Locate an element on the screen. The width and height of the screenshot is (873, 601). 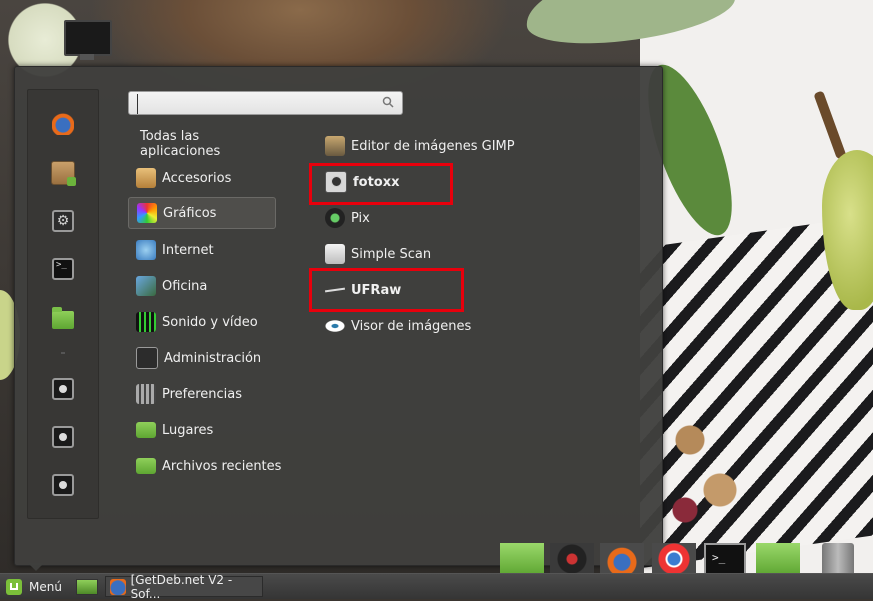
app-simple-scan: Simple Scan is located at coordinates (467, 254).